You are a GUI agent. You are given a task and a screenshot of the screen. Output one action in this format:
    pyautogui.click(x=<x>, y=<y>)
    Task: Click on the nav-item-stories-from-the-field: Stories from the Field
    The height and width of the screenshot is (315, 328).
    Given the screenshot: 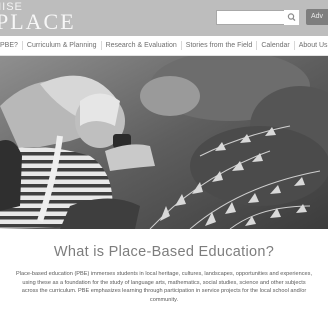 What is the action you would take?
    pyautogui.click(x=220, y=45)
    